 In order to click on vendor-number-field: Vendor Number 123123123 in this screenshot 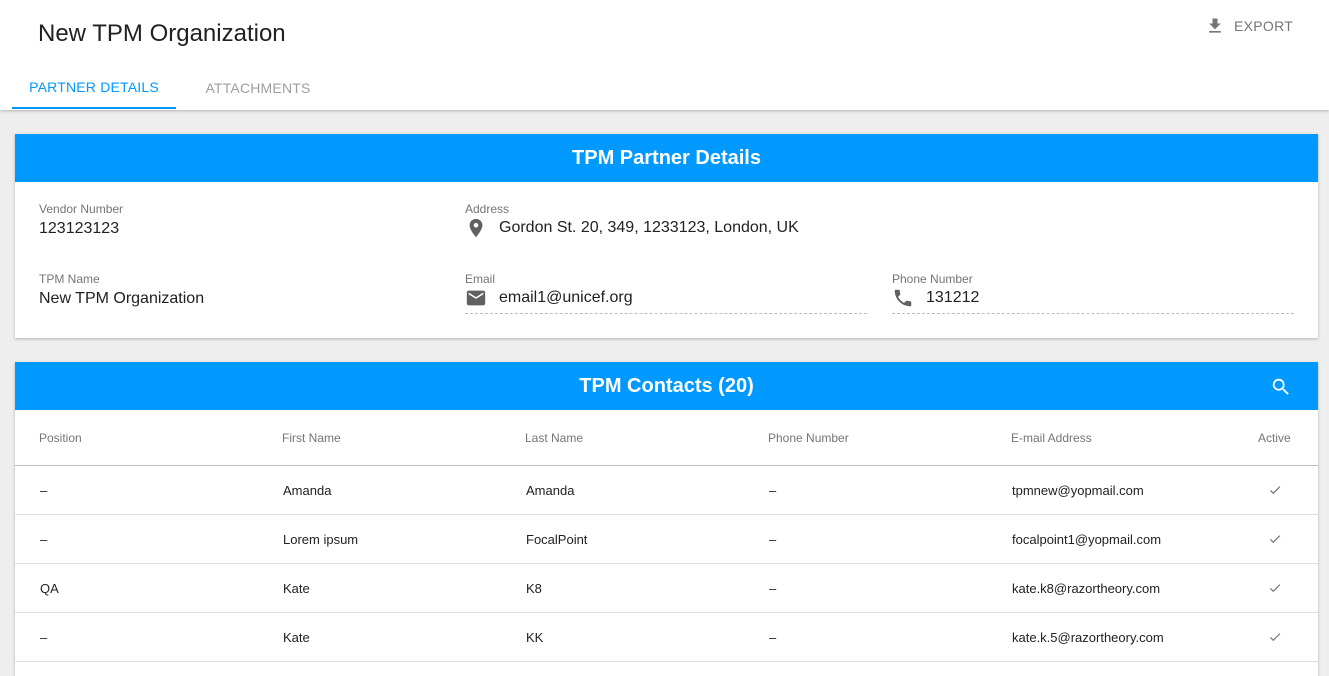, I will do `click(239, 220)`.